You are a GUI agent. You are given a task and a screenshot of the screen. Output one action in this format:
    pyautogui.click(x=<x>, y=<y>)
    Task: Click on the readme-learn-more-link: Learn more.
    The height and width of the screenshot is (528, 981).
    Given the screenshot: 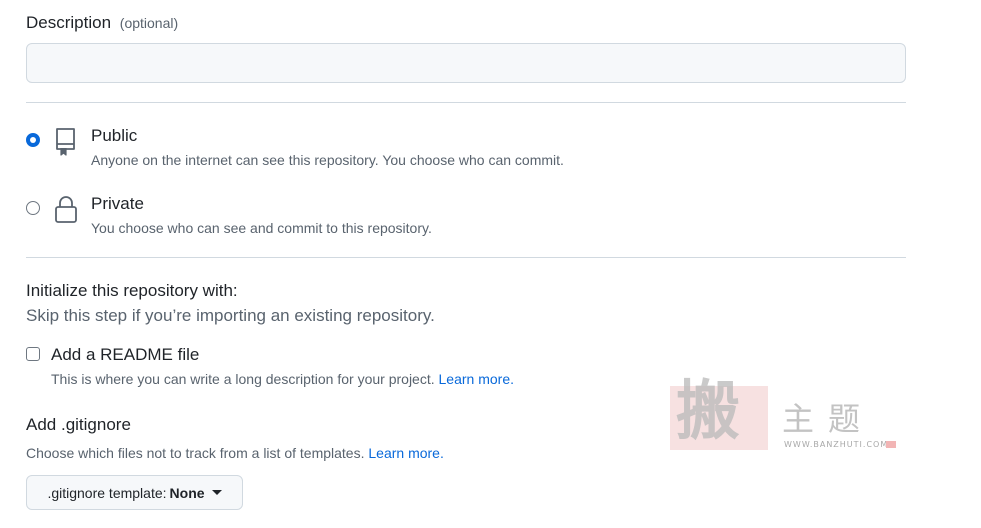 What is the action you would take?
    pyautogui.click(x=476, y=379)
    